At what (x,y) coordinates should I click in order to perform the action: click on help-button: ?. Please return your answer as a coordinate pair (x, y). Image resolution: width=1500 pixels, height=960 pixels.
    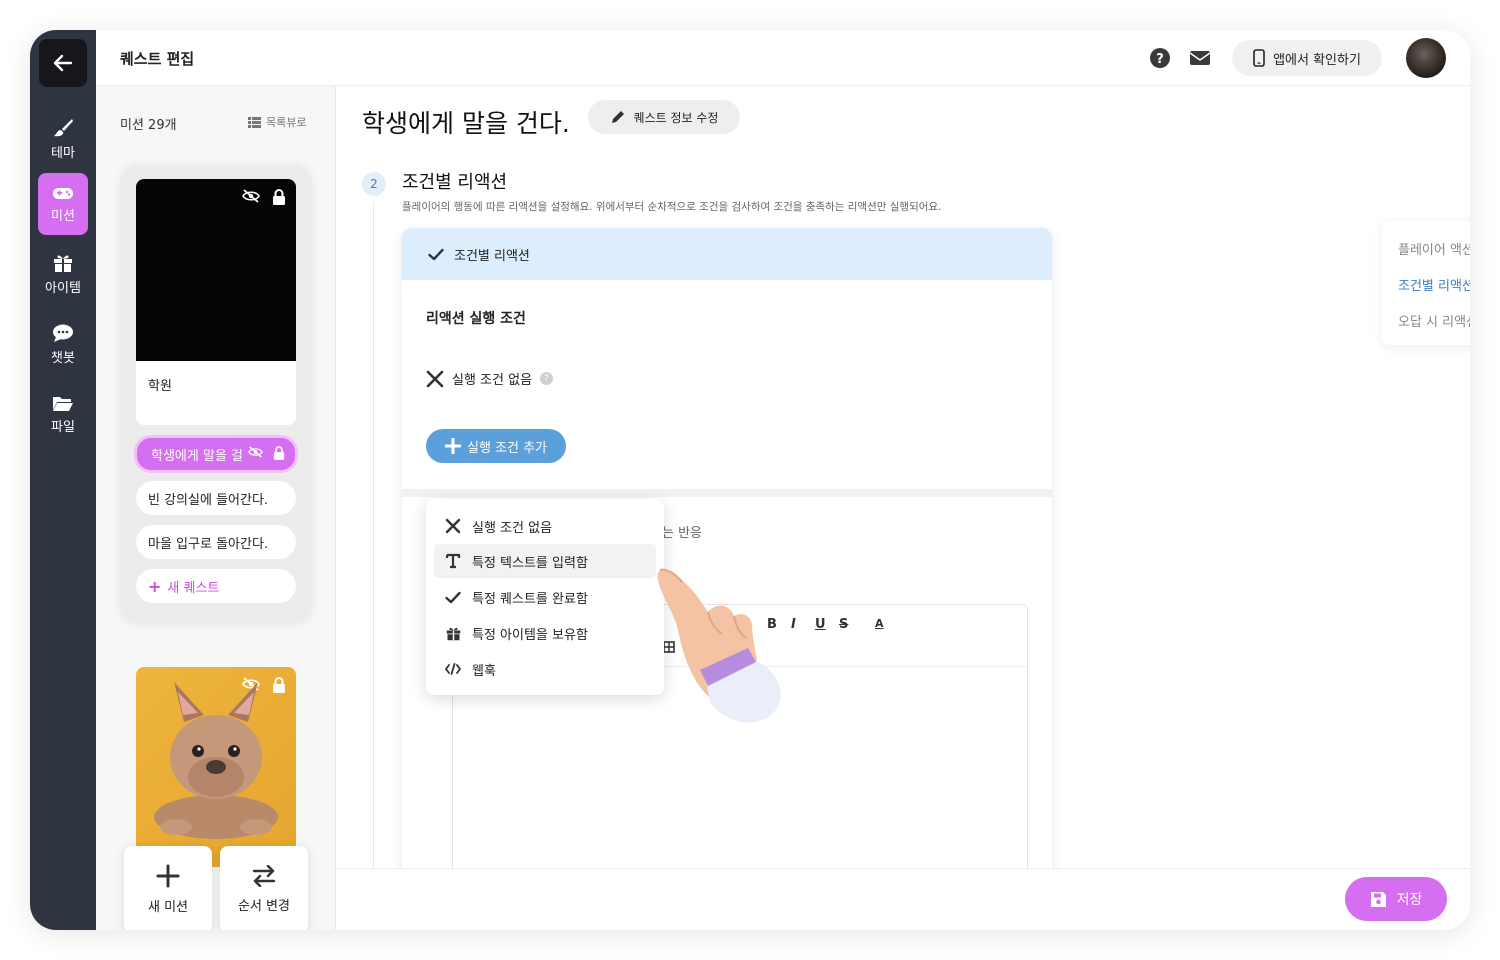
    Looking at the image, I should click on (1160, 58).